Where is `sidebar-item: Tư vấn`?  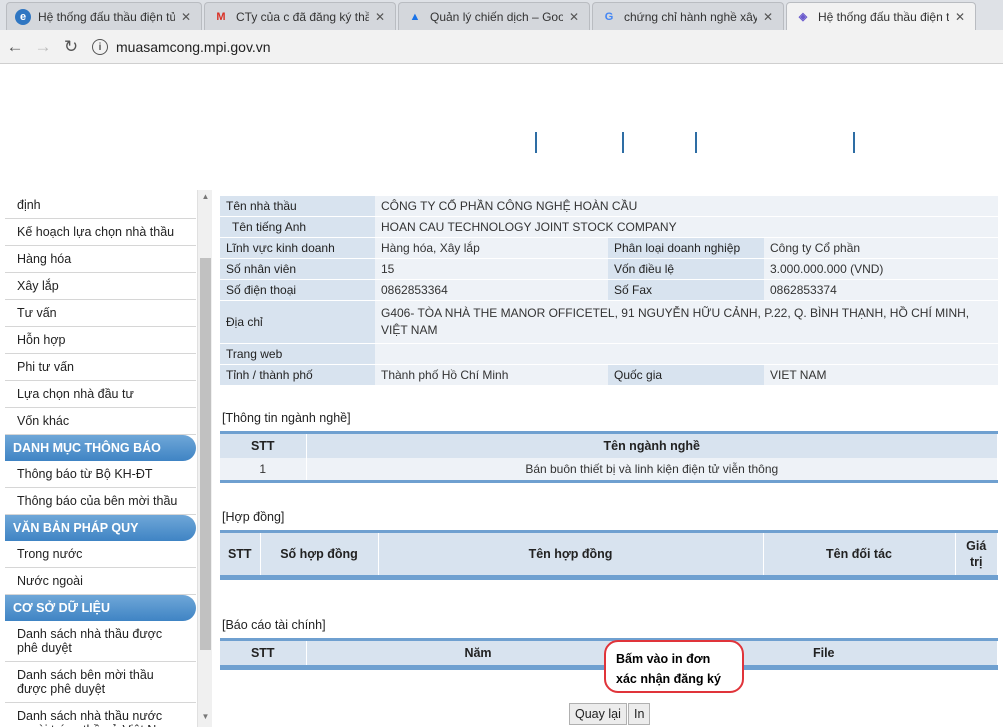 sidebar-item: Tư vấn is located at coordinates (100, 313).